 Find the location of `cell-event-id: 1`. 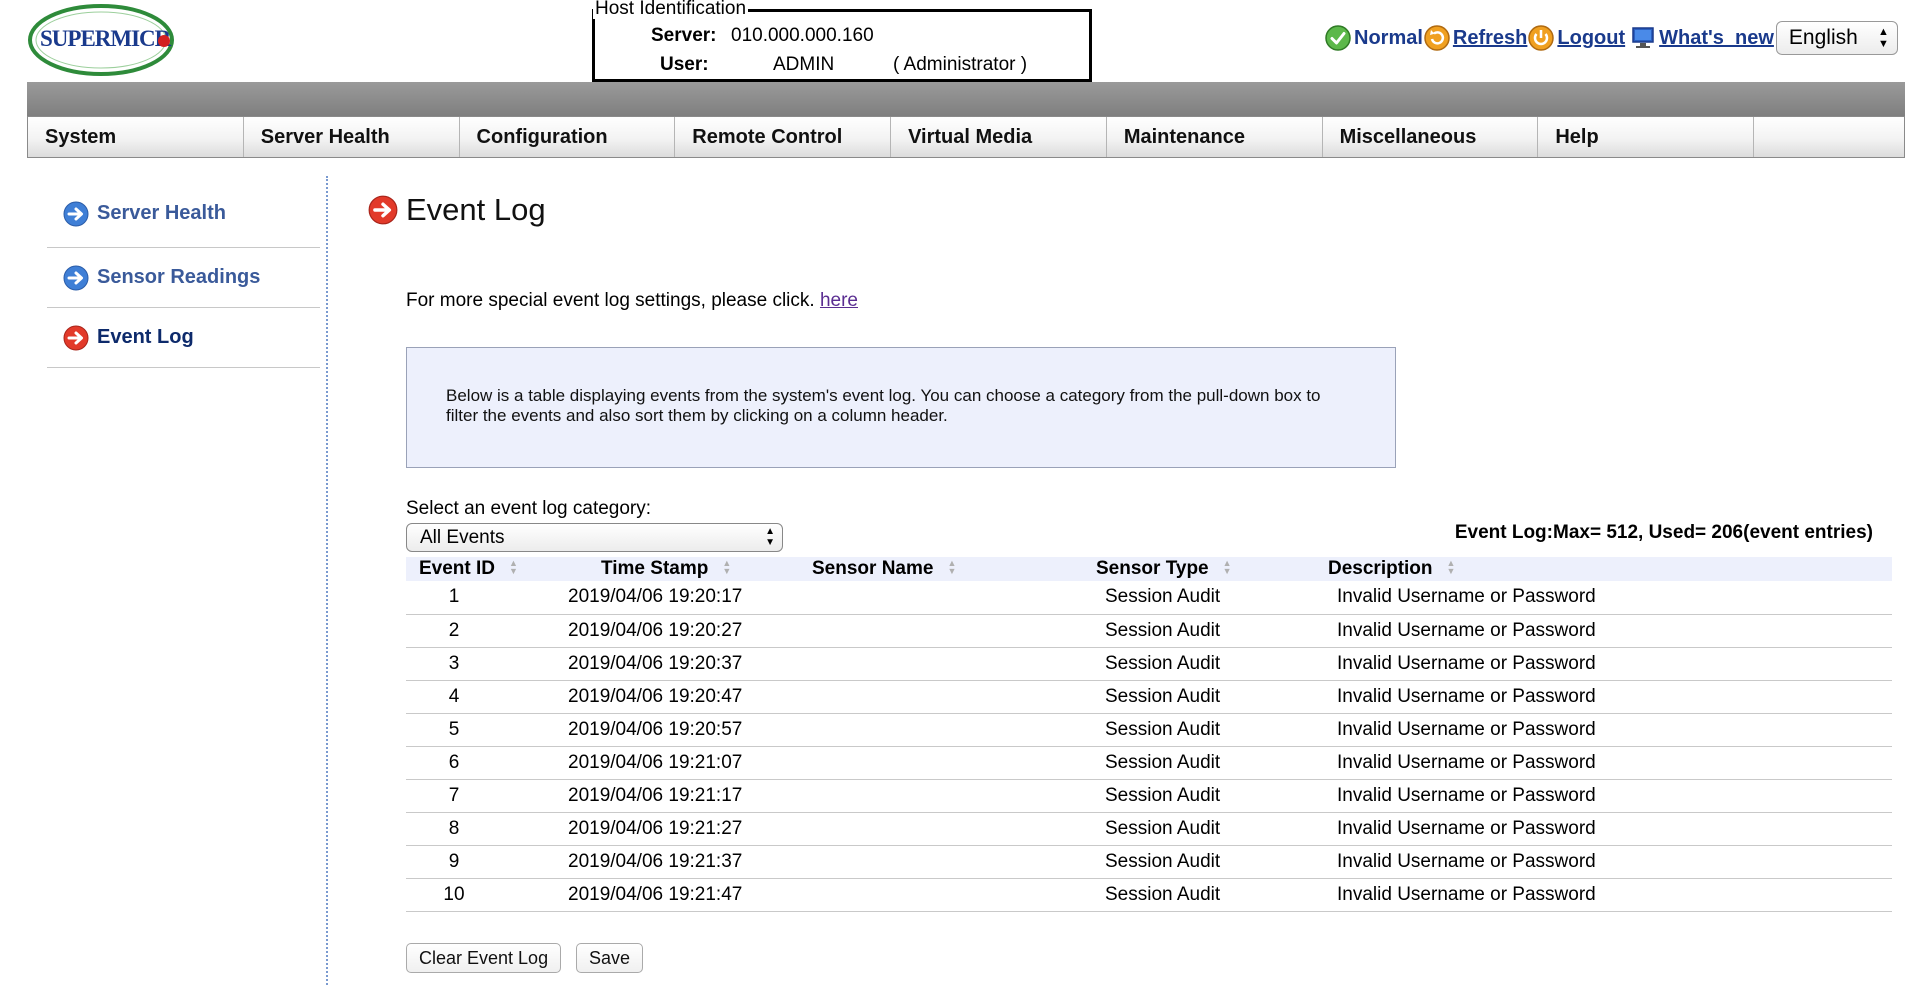

cell-event-id: 1 is located at coordinates (467, 598).